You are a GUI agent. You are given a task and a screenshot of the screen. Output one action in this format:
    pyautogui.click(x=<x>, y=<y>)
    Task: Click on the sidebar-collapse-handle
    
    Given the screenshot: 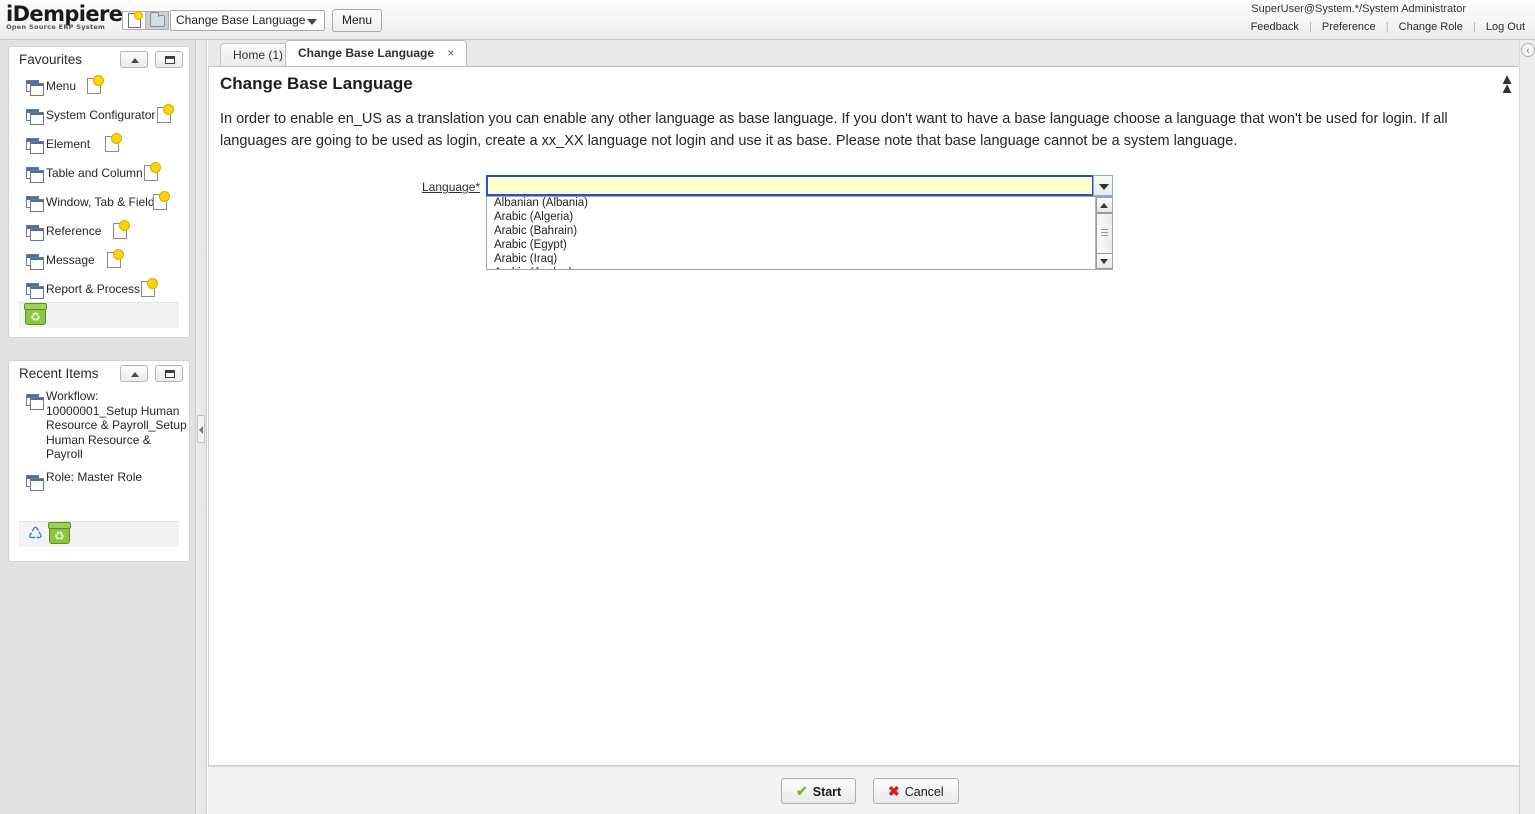 What is the action you would take?
    pyautogui.click(x=201, y=429)
    